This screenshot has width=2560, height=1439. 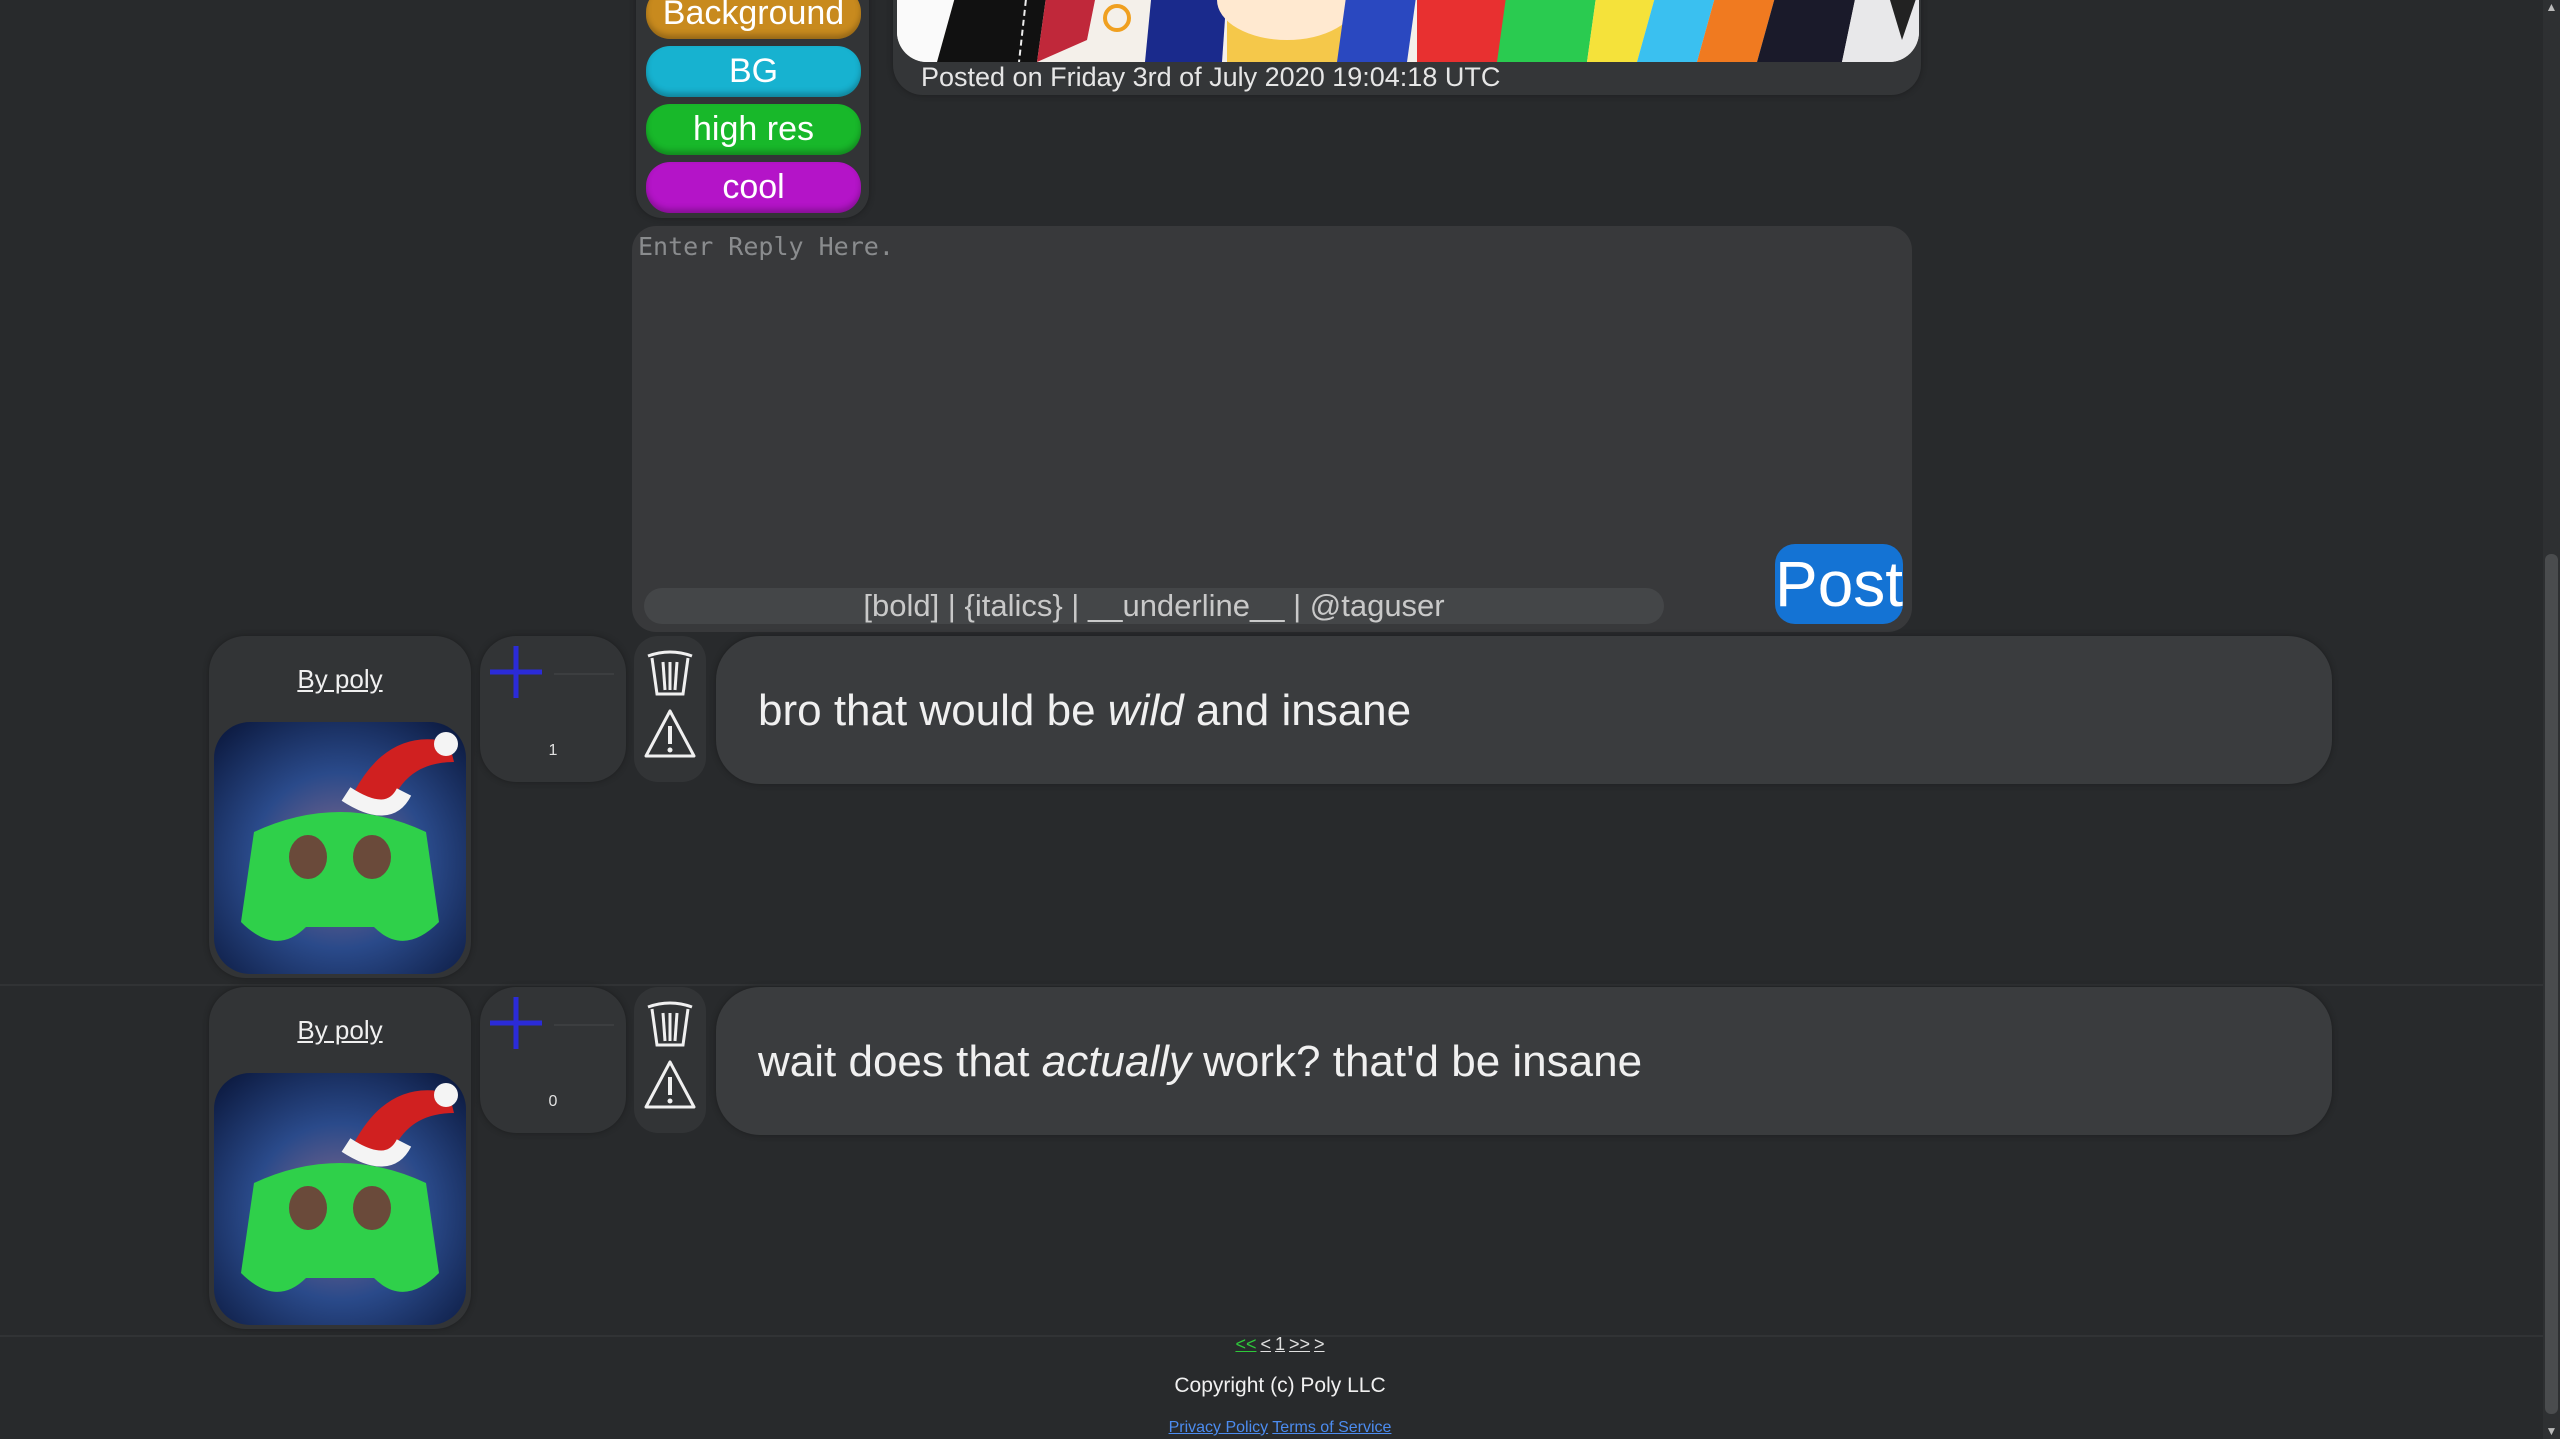 I want to click on scroll-up-arrow-icon: ▲, so click(x=2551, y=7).